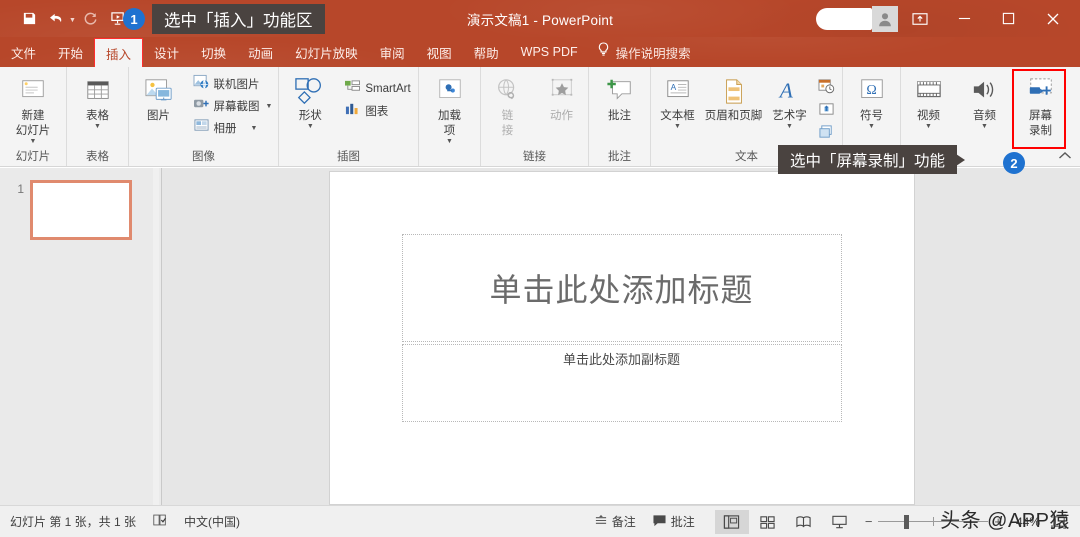 This screenshot has width=1080, height=537. Describe the element at coordinates (160, 521) in the screenshot. I see `spellcheck-icon` at that location.